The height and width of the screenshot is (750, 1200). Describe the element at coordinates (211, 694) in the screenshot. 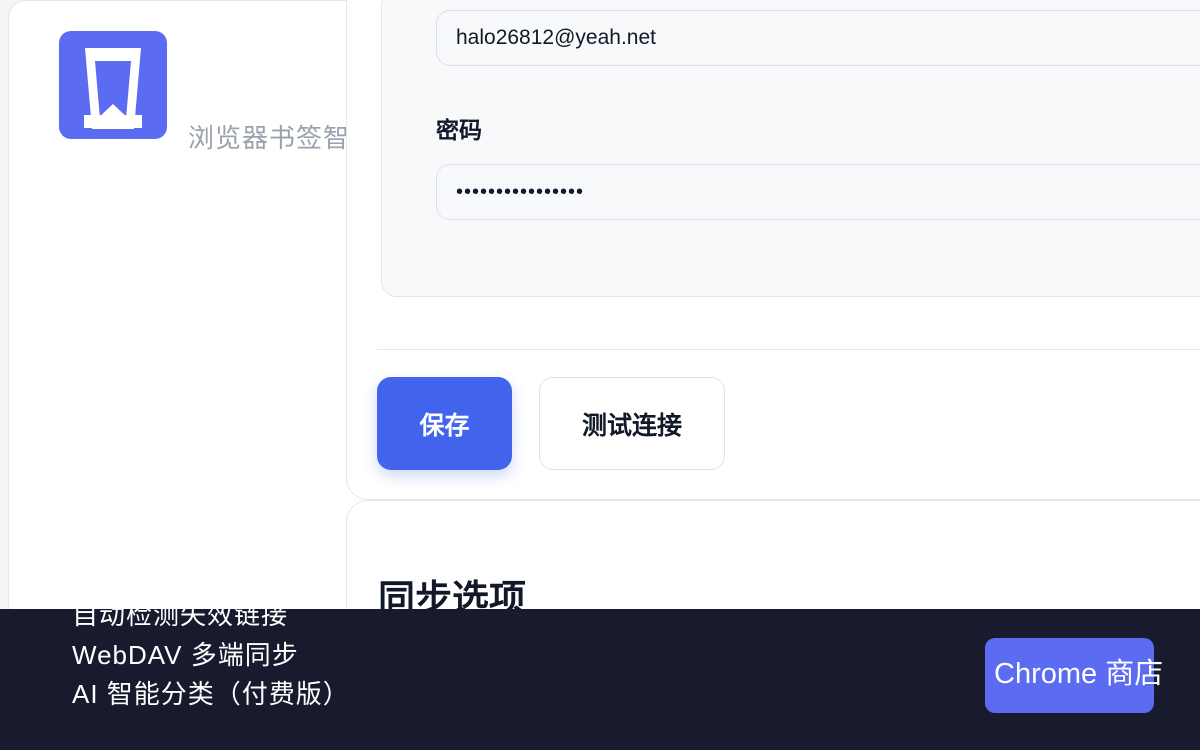

I see `feature-item: AI 智能分类（付费版）` at that location.